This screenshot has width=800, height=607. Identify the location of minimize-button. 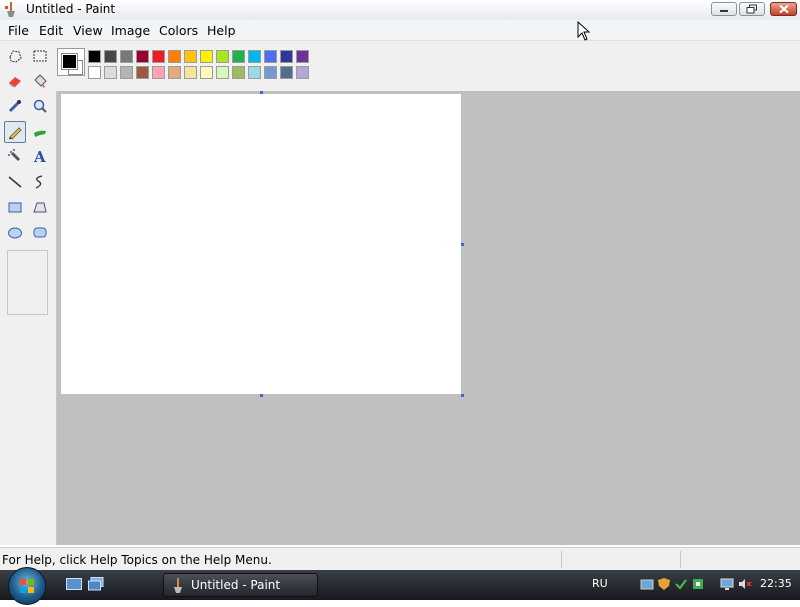
(724, 9).